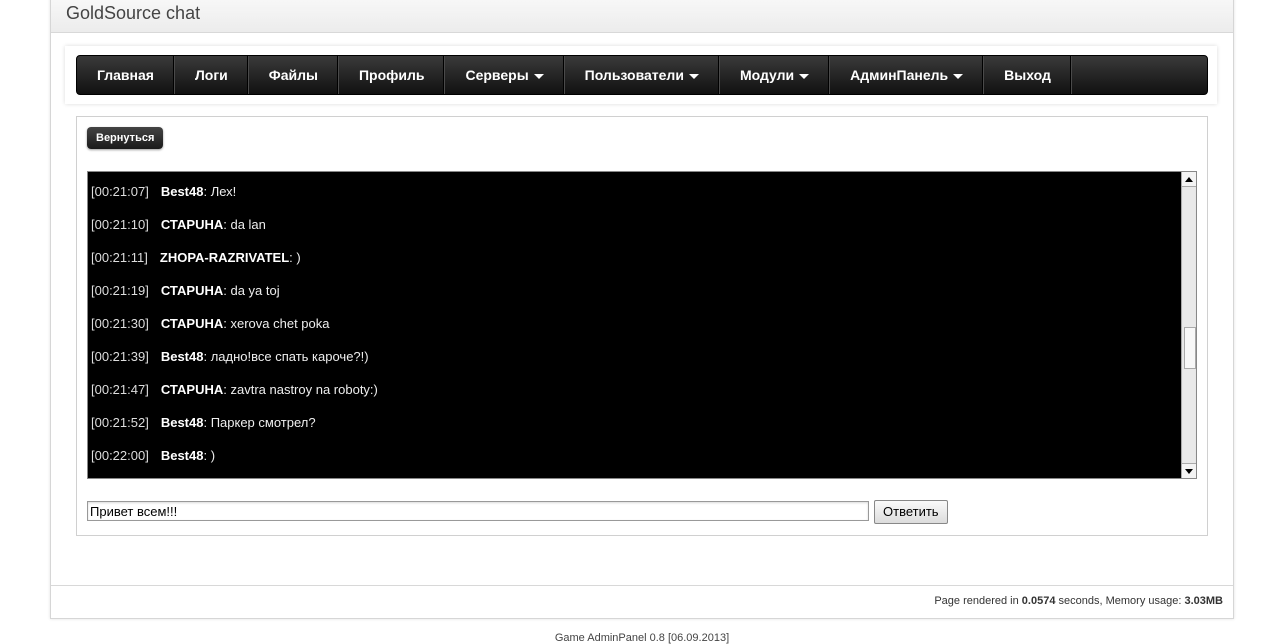 The width and height of the screenshot is (1284, 644). What do you see at coordinates (133, 13) in the screenshot?
I see `site-title: GoldSource chat` at bounding box center [133, 13].